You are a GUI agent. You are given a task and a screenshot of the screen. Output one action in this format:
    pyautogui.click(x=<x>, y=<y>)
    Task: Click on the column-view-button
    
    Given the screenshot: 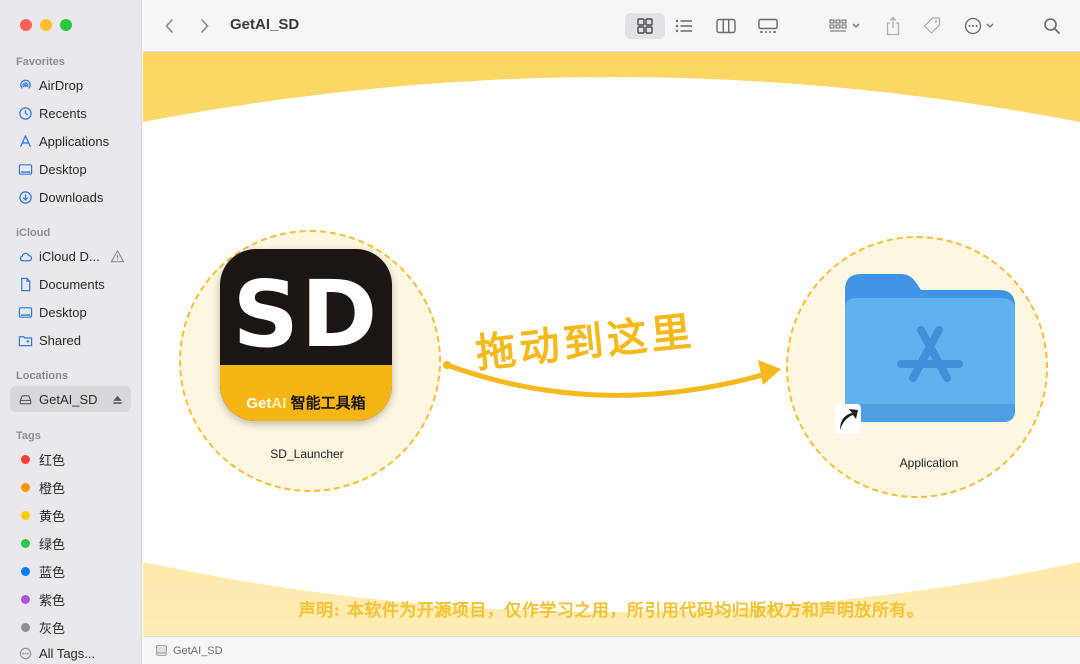 What is the action you would take?
    pyautogui.click(x=726, y=26)
    